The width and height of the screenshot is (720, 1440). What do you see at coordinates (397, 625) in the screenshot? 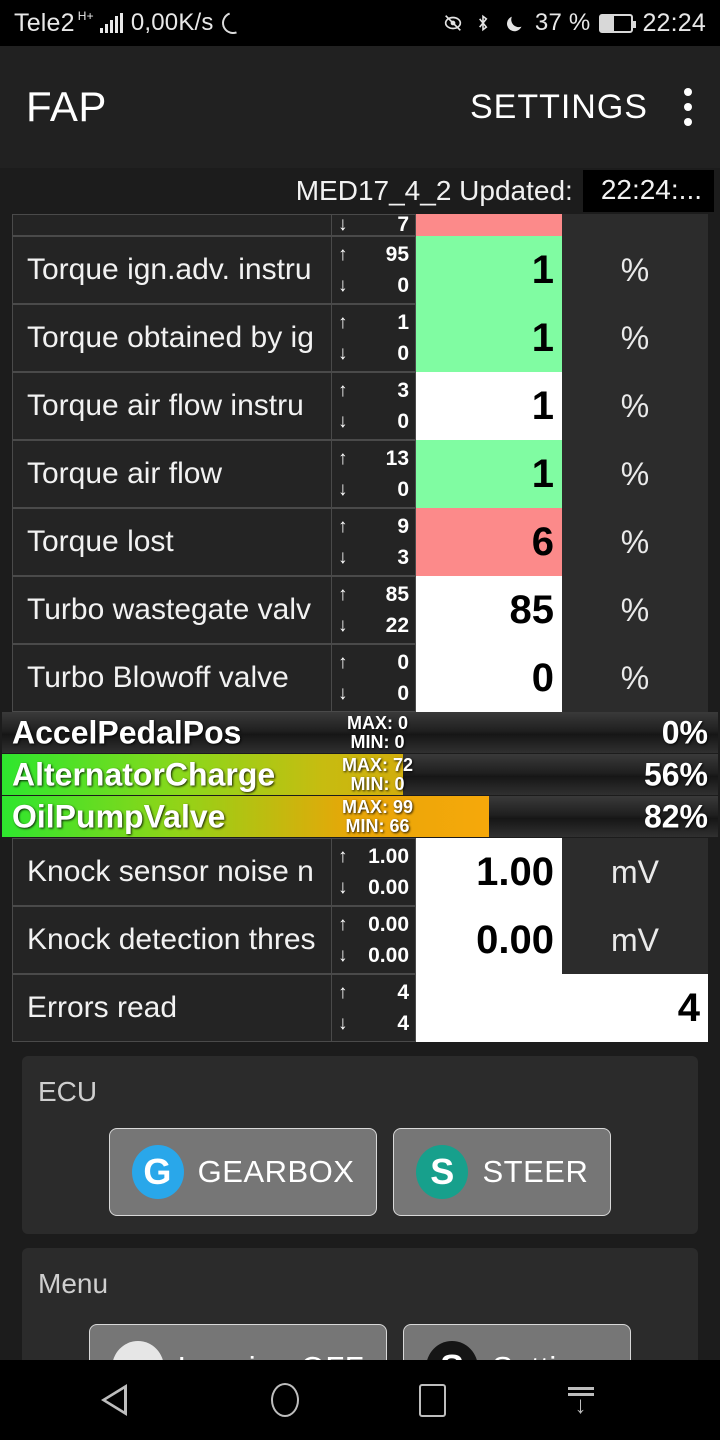
I see `parameter-min: 22` at bounding box center [397, 625].